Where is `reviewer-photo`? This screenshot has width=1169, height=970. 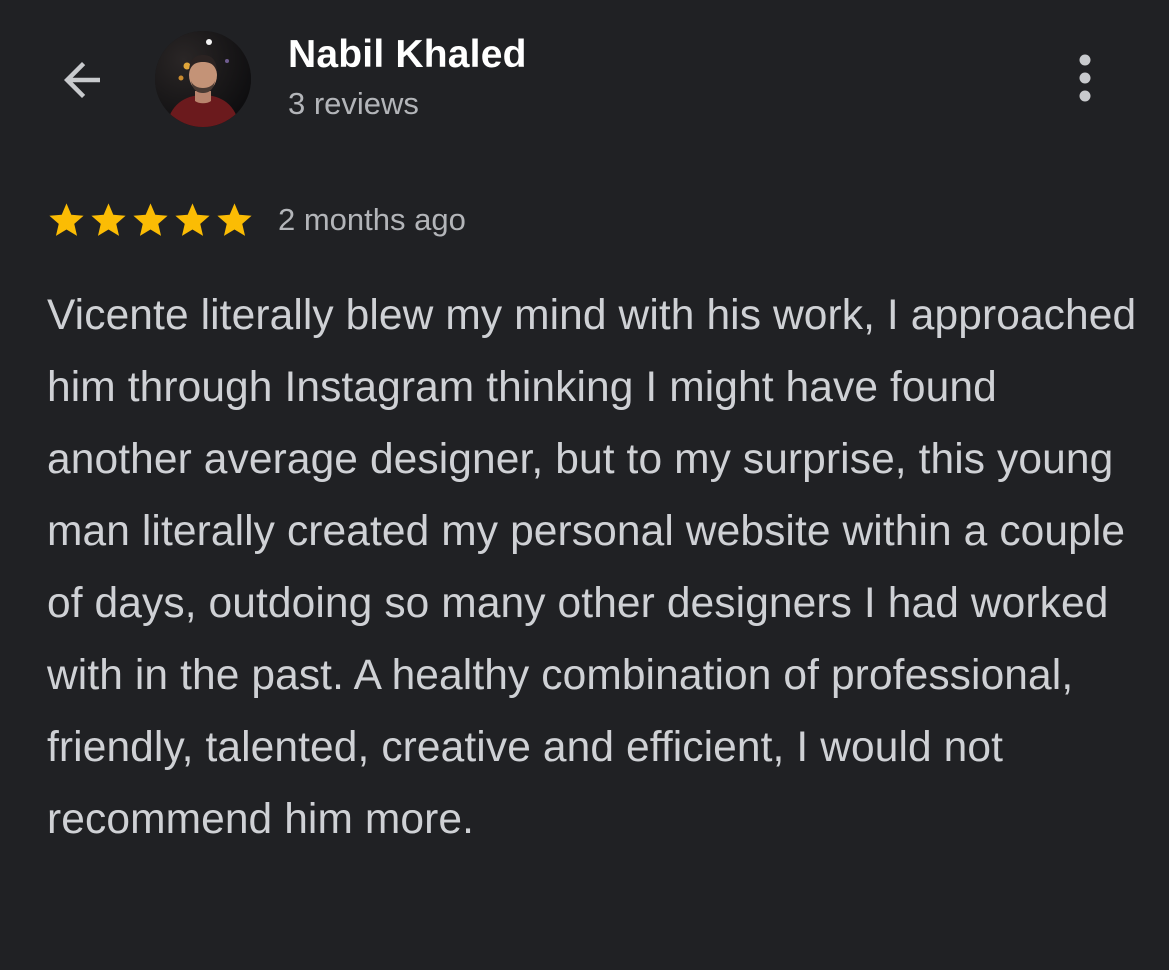 reviewer-photo is located at coordinates (203, 79).